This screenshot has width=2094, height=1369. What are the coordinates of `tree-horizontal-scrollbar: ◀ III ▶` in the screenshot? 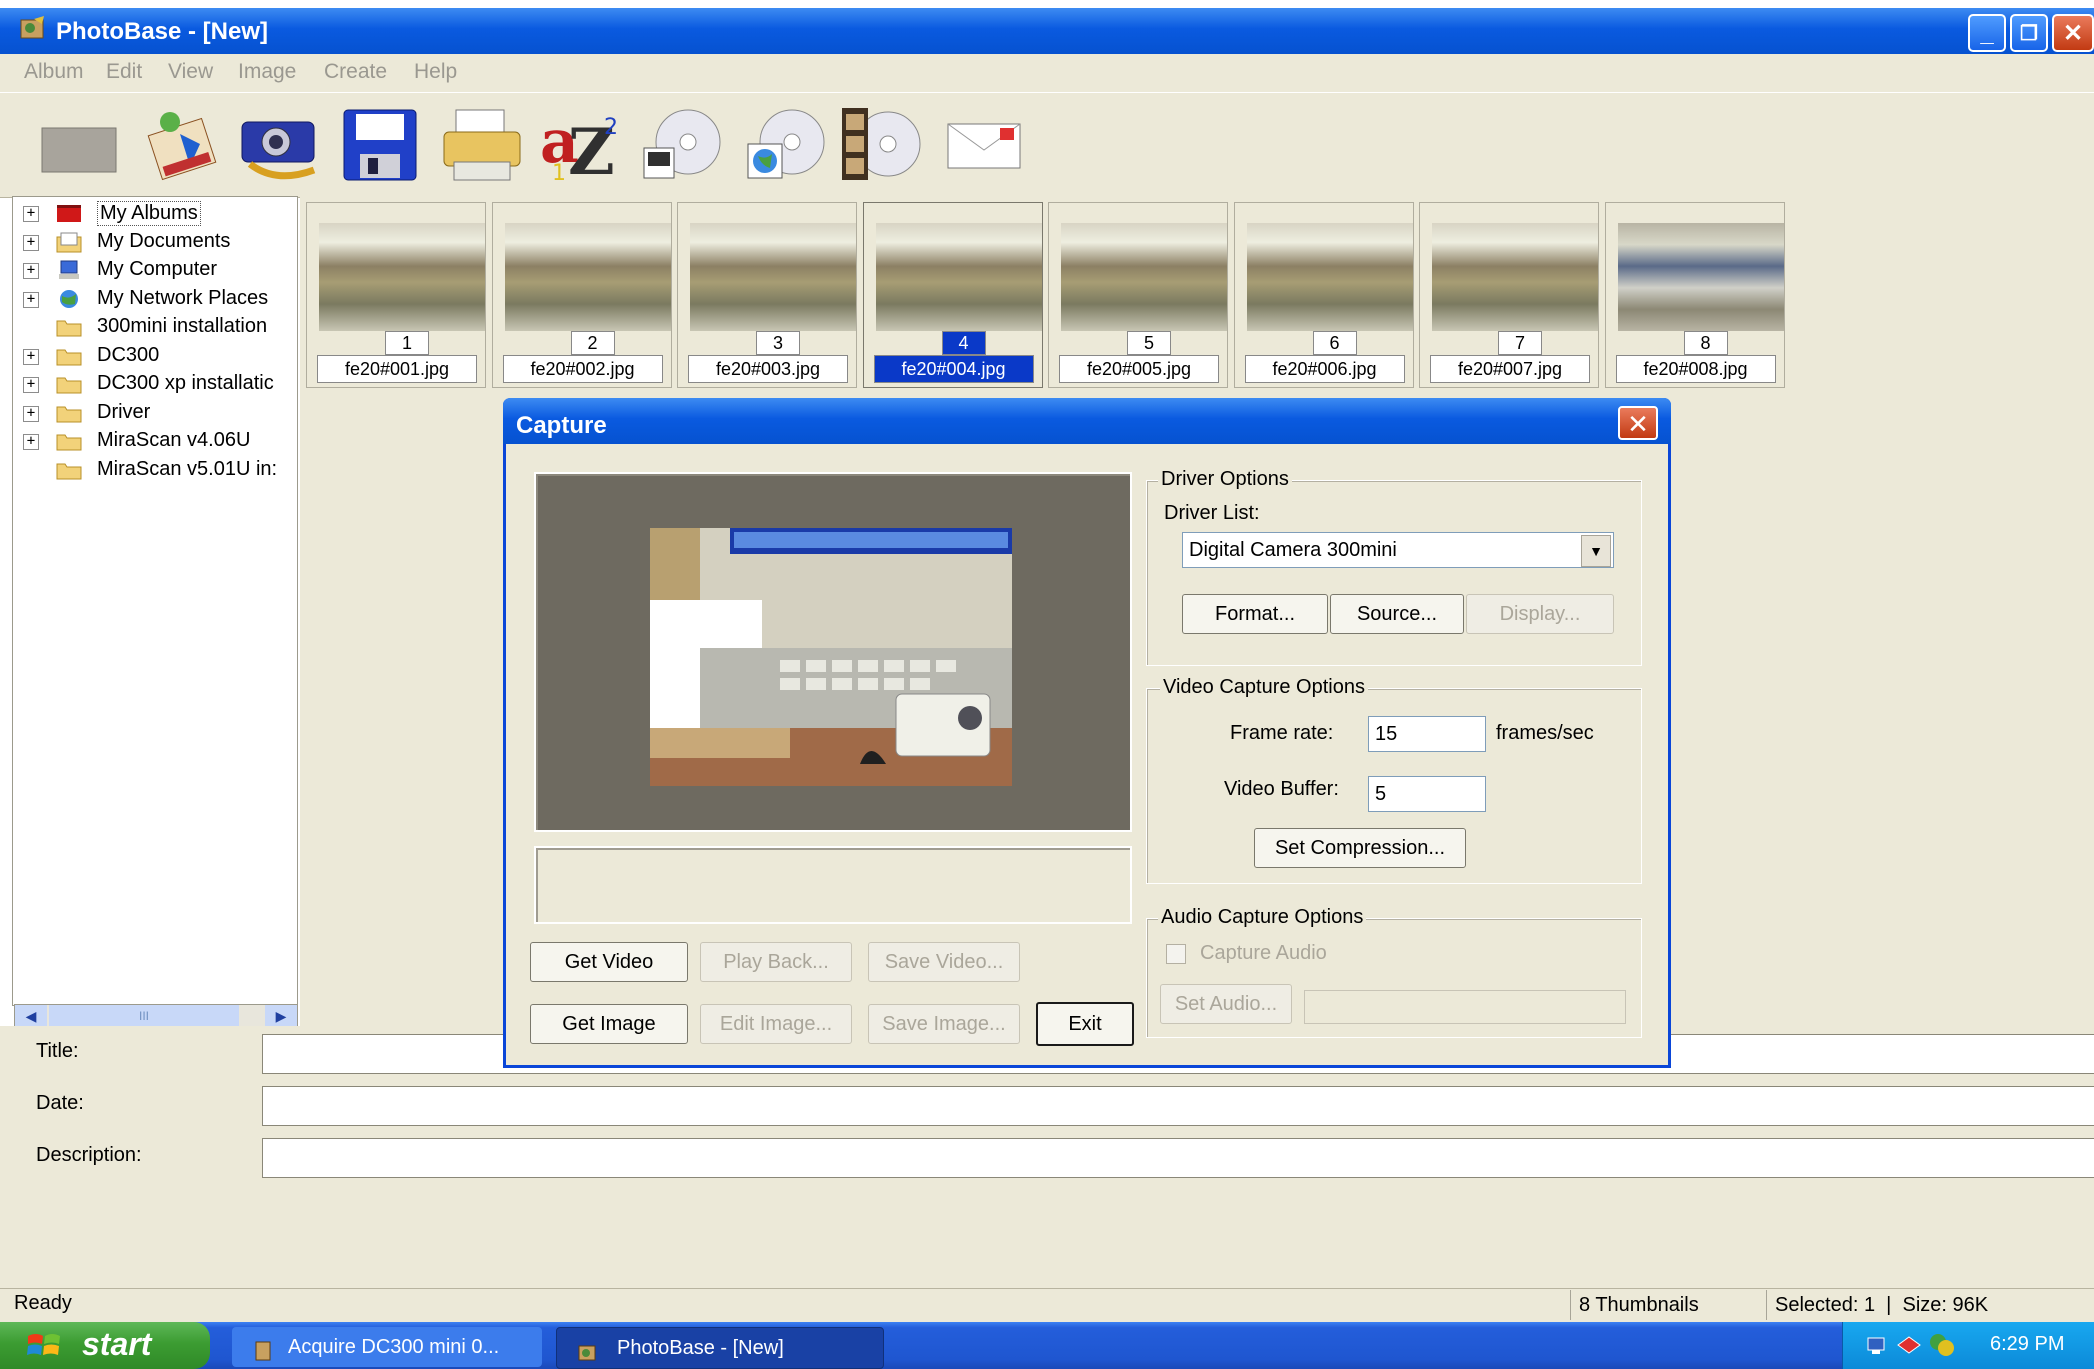 It's located at (156, 1016).